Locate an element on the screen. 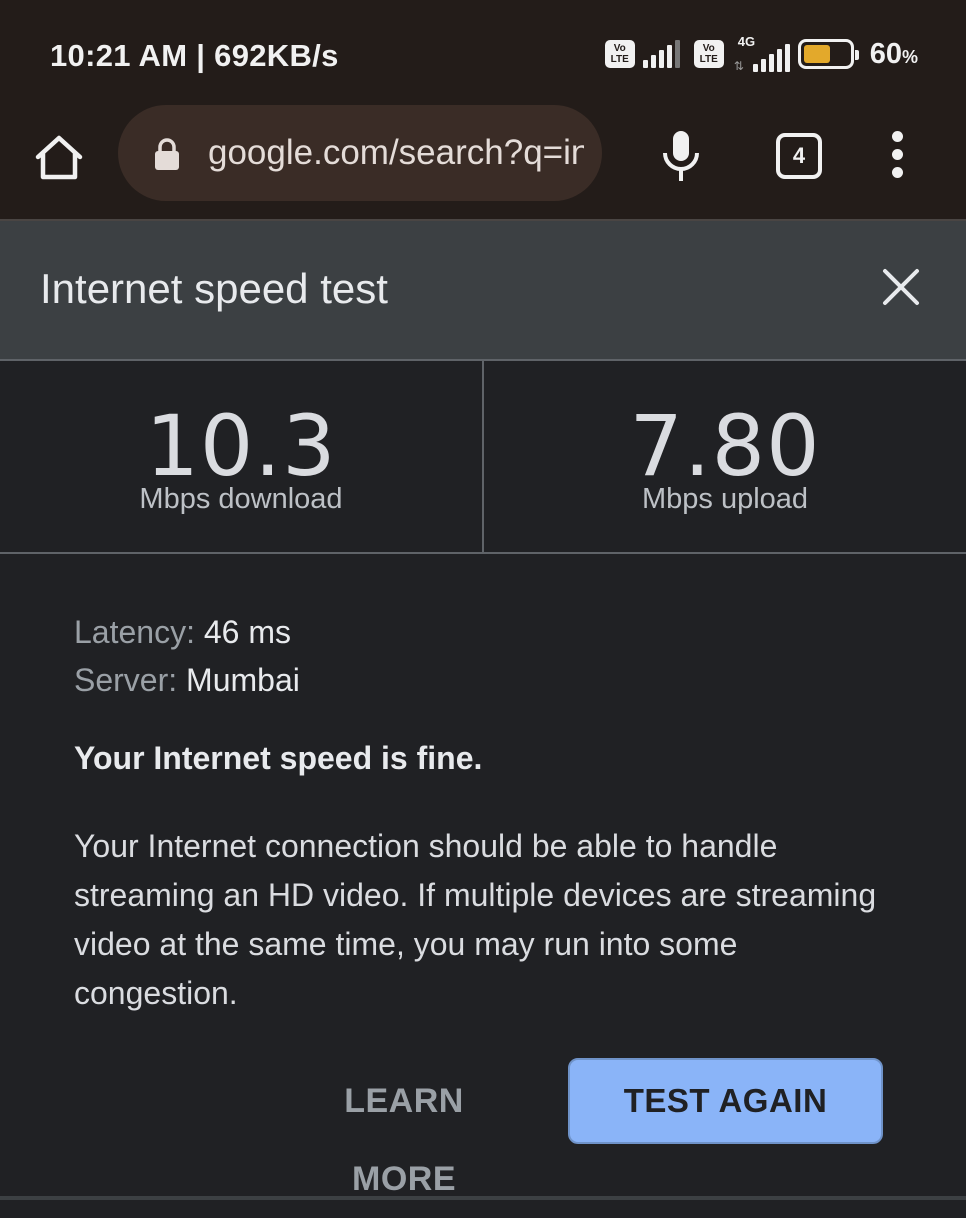 This screenshot has width=966, height=1218. status-time-speed: 10:21 AM | 692KB/s is located at coordinates (194, 55).